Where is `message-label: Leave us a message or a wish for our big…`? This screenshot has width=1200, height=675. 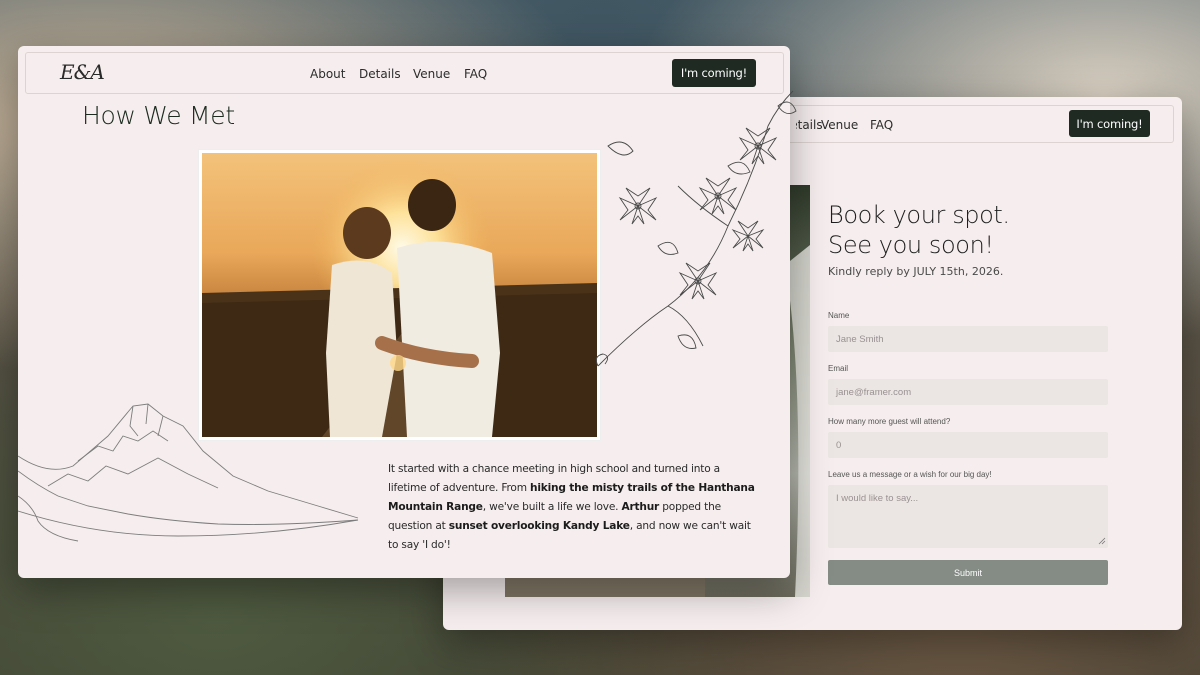
message-label: Leave us a message or a wish for our big… is located at coordinates (910, 474).